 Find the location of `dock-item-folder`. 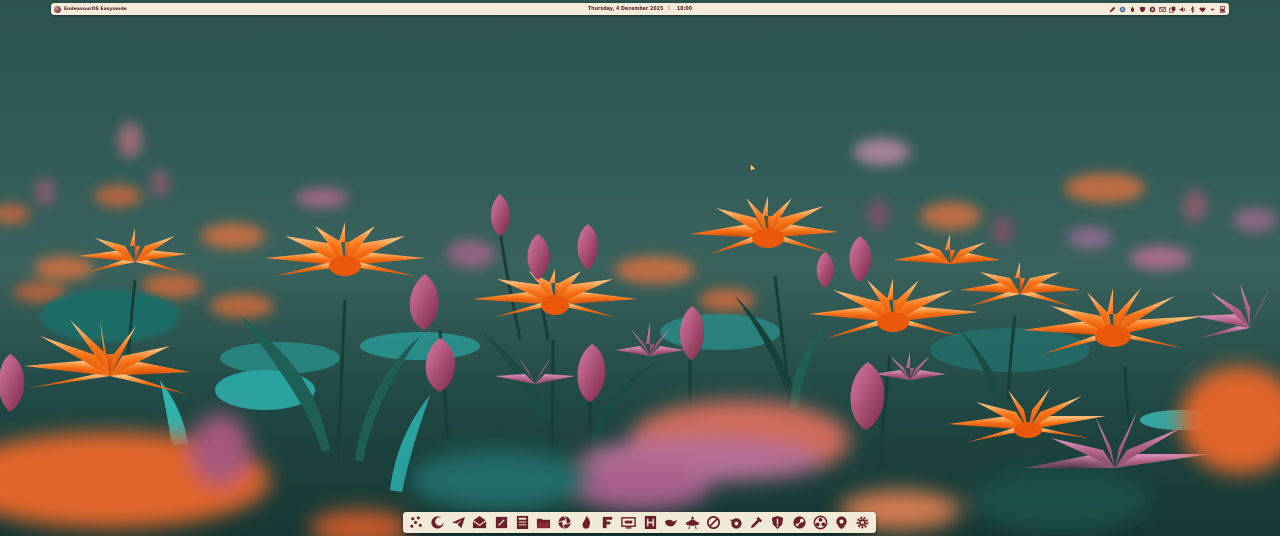

dock-item-folder is located at coordinates (544, 523).